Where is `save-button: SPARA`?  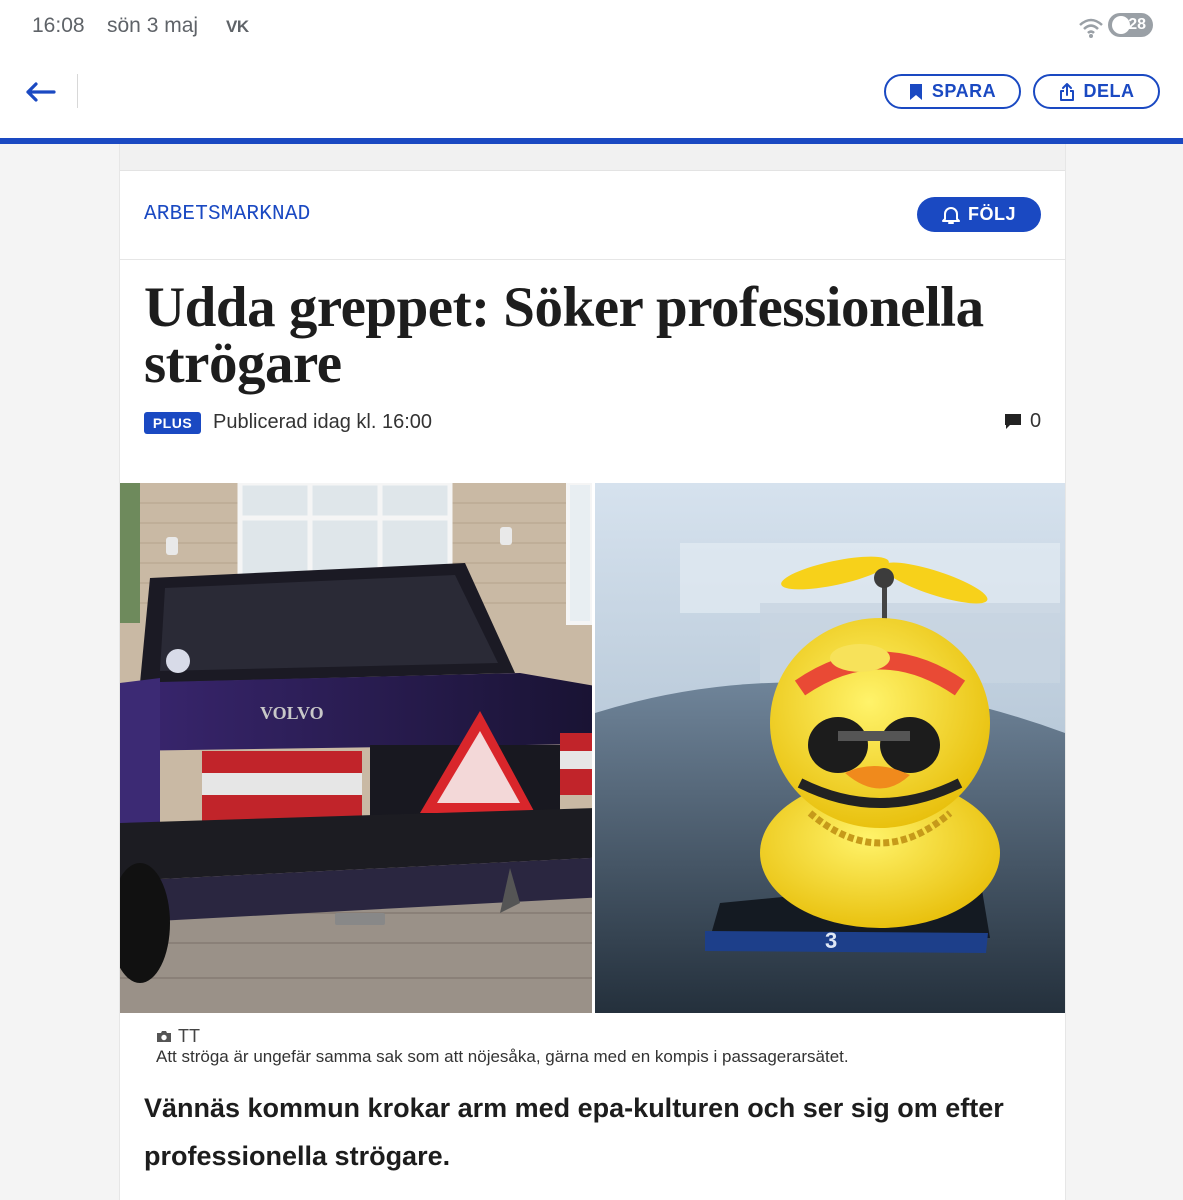
save-button: SPARA is located at coordinates (952, 91).